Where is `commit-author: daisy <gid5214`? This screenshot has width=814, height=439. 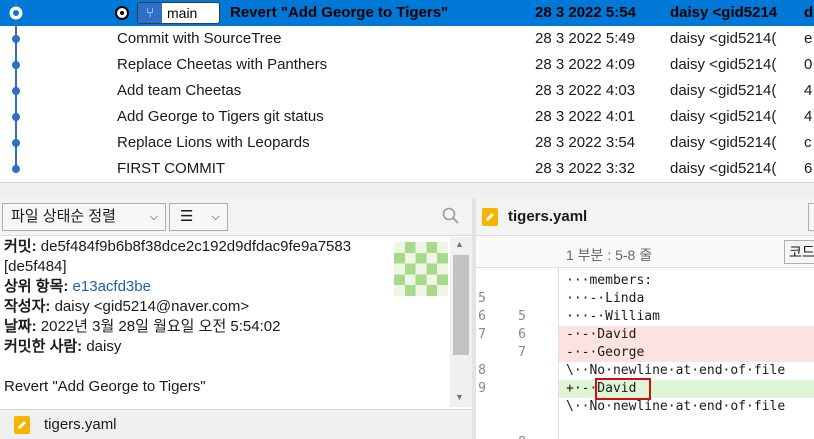 commit-author: daisy <gid5214 is located at coordinates (724, 12).